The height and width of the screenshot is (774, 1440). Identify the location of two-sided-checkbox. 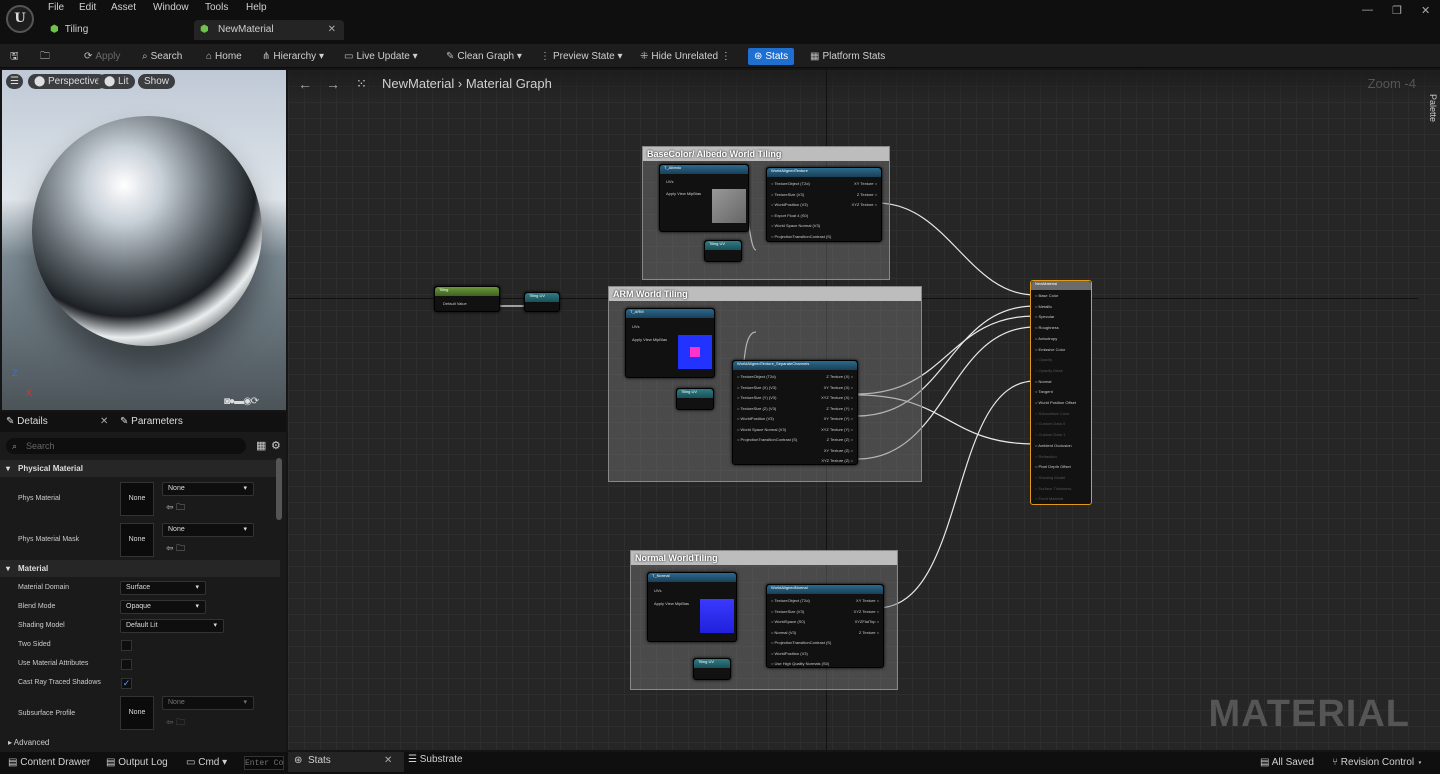
(126, 645).